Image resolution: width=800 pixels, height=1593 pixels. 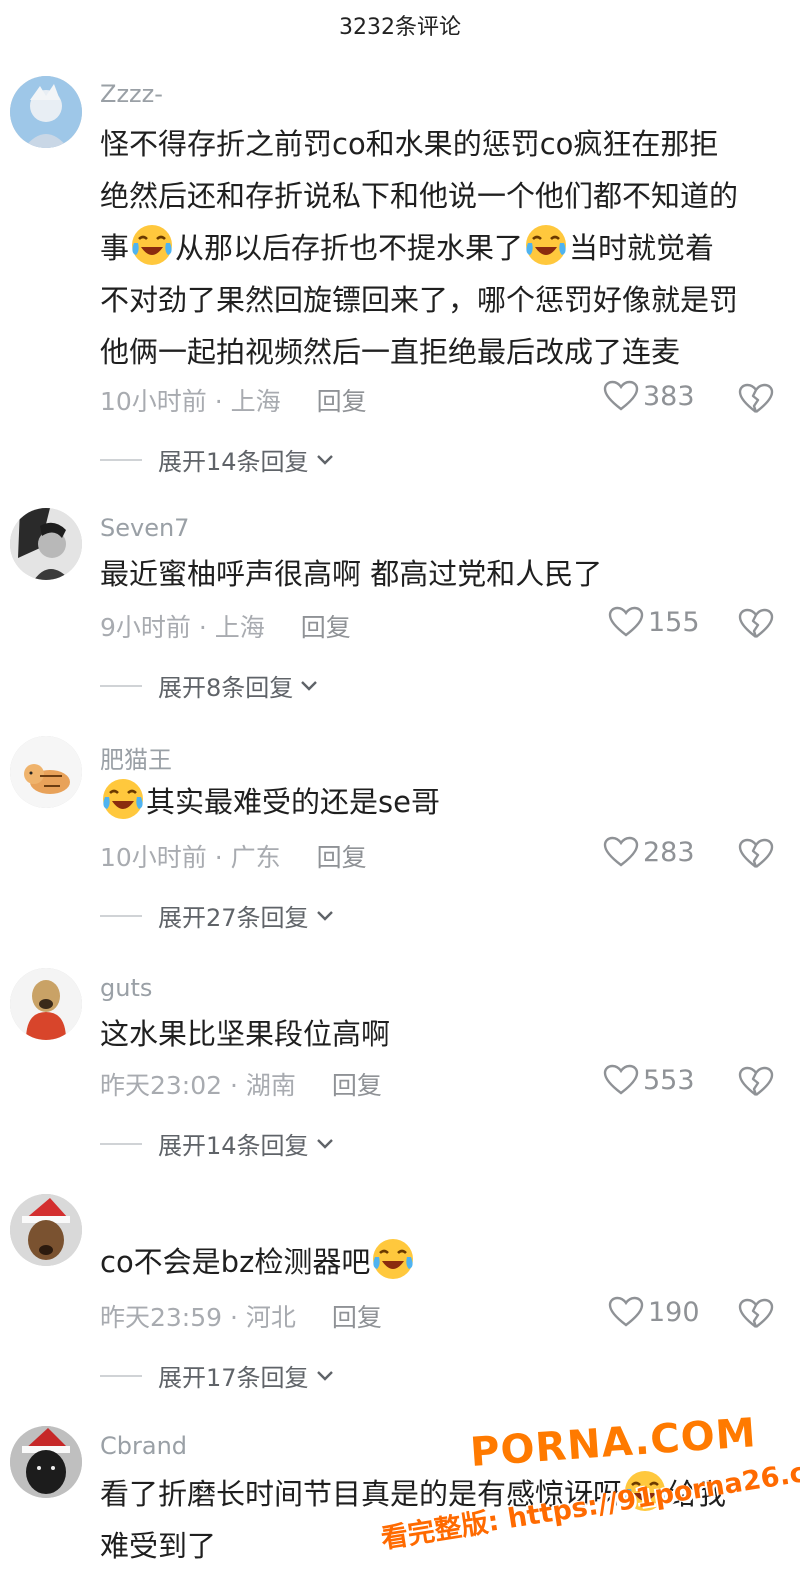 I want to click on like-button: 553, so click(x=649, y=1080).